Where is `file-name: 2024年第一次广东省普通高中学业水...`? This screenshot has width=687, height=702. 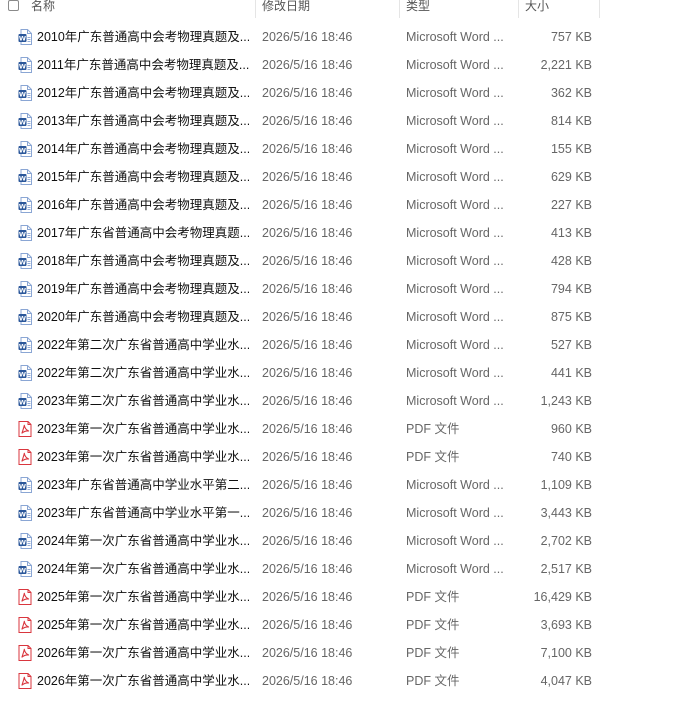
file-name: 2024年第一次广东省普通高中学业水... is located at coordinates (143, 569).